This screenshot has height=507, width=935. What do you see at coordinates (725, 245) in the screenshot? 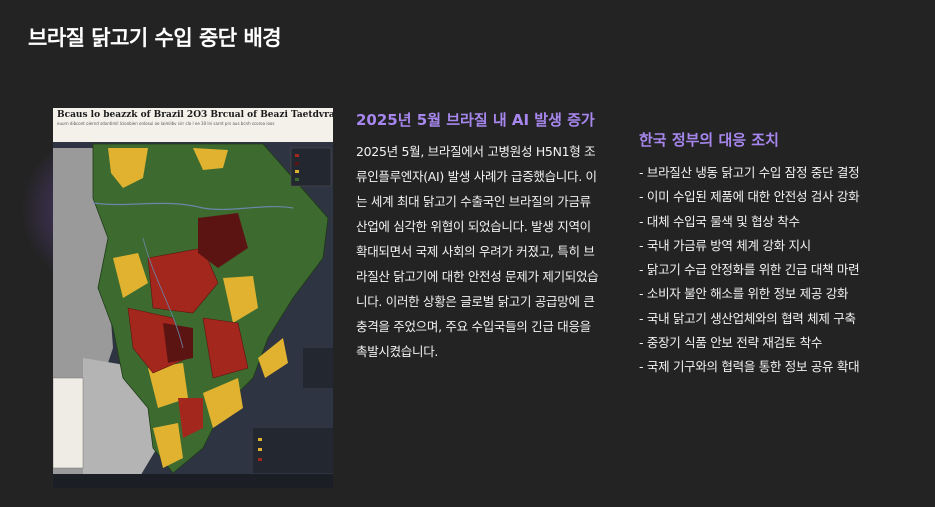
I see `list-item: - 국내 가금류 방역 체계 강화 지시` at bounding box center [725, 245].